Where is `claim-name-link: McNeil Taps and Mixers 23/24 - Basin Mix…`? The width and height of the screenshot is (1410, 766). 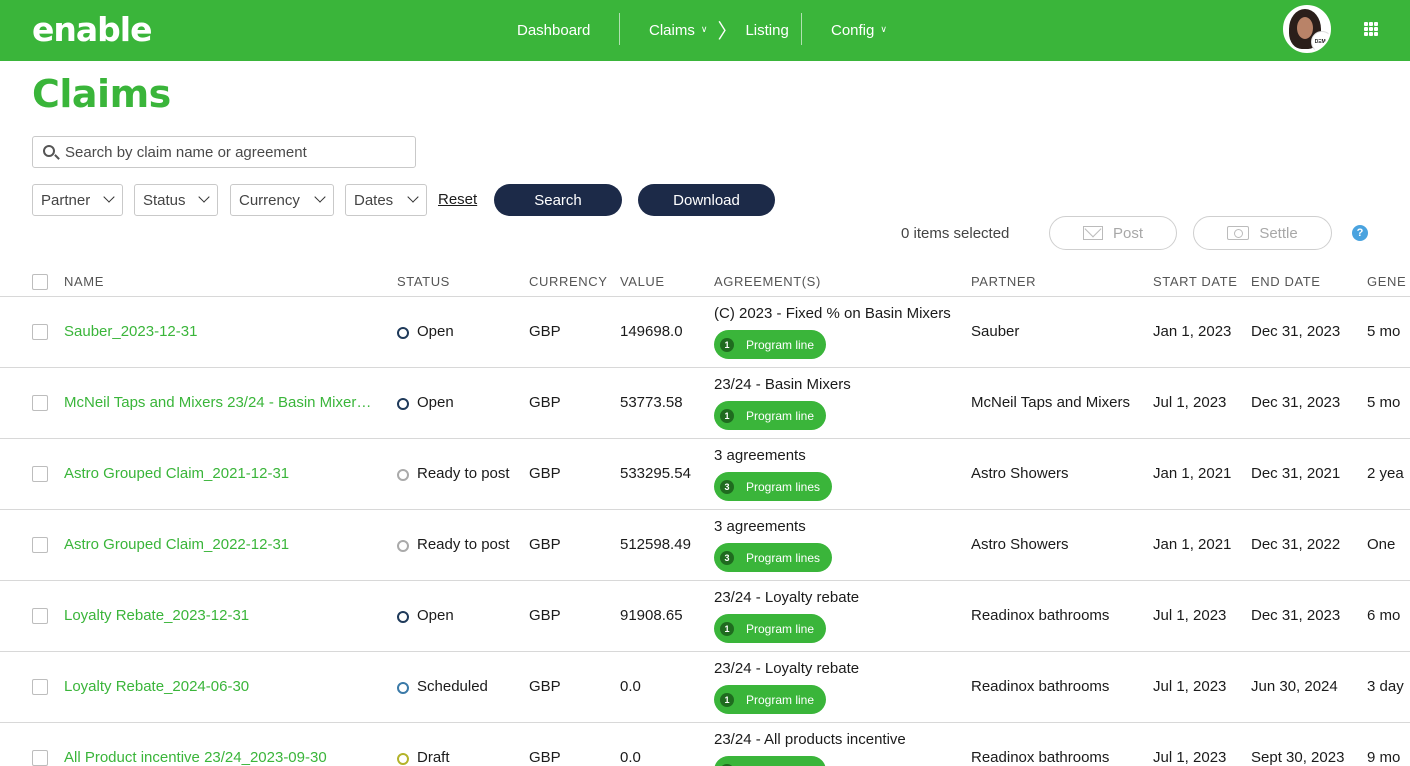
claim-name-link: McNeil Taps and Mixers 23/24 - Basin Mix… is located at coordinates (223, 402).